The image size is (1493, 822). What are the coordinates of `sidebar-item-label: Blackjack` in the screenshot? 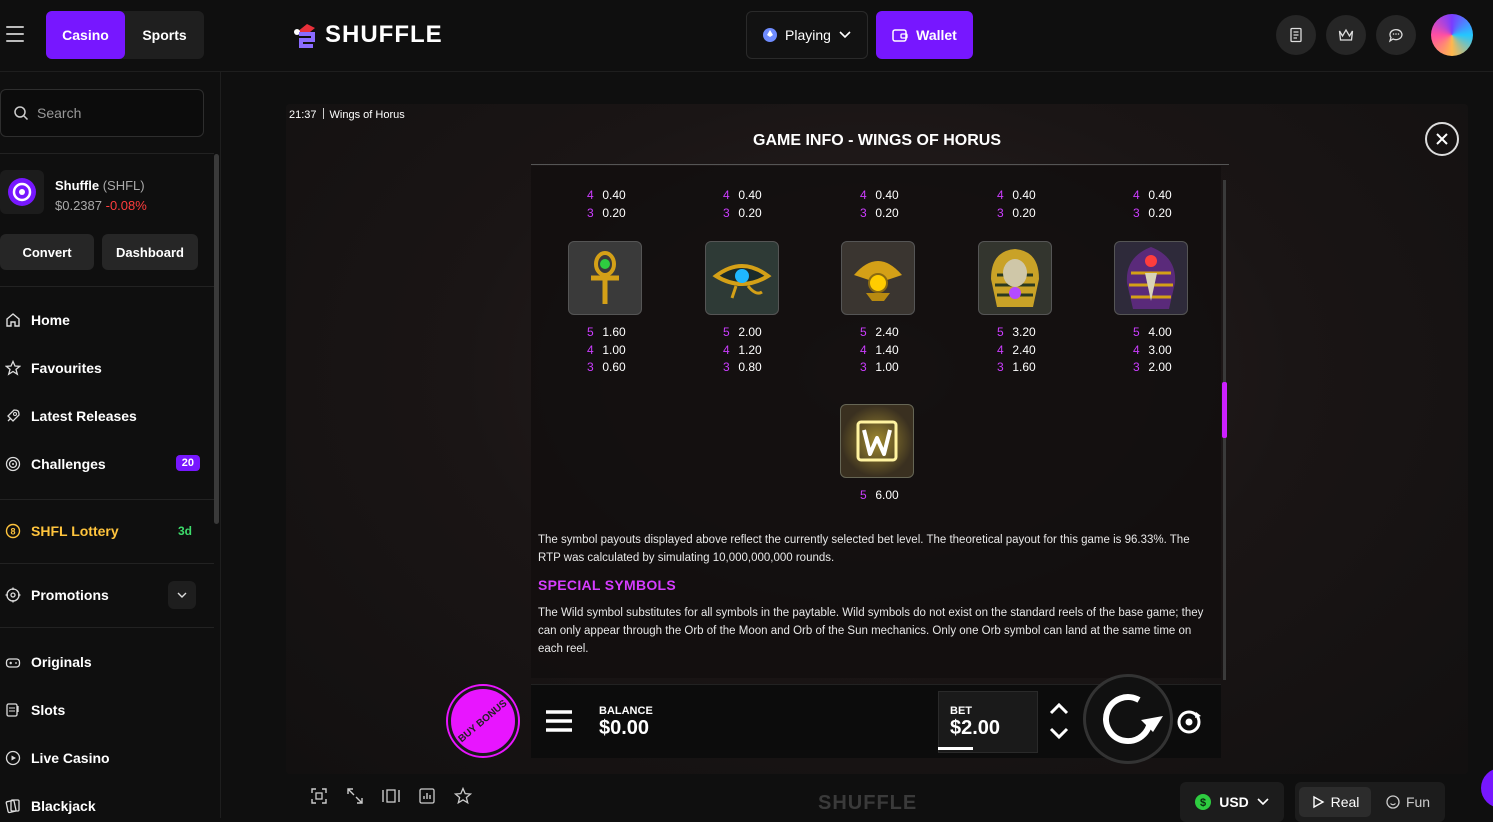 It's located at (63, 806).